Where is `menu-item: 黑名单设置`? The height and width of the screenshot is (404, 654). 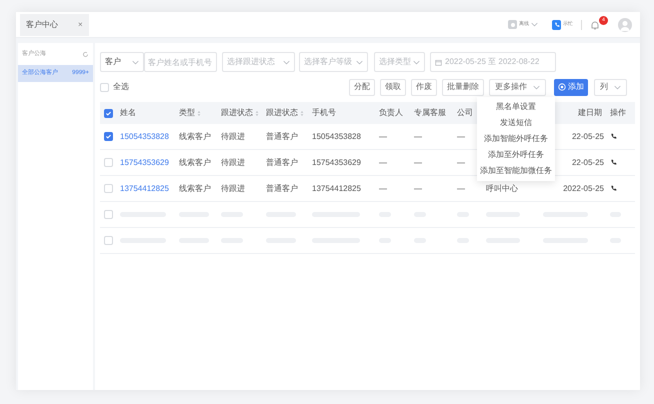
menu-item: 黑名单设置 is located at coordinates (516, 106).